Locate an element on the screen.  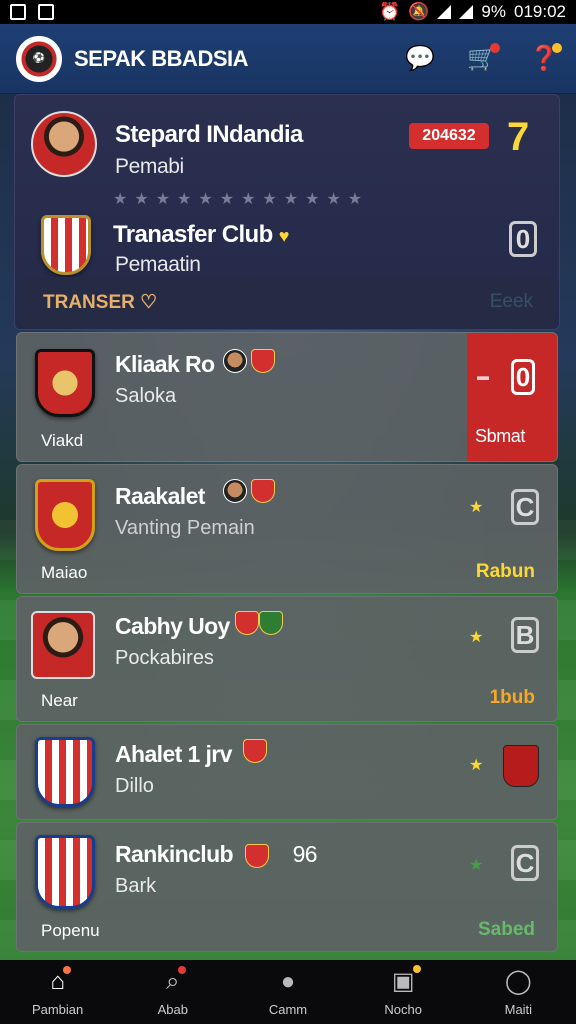
level-number: 7 is located at coordinates (518, 137).